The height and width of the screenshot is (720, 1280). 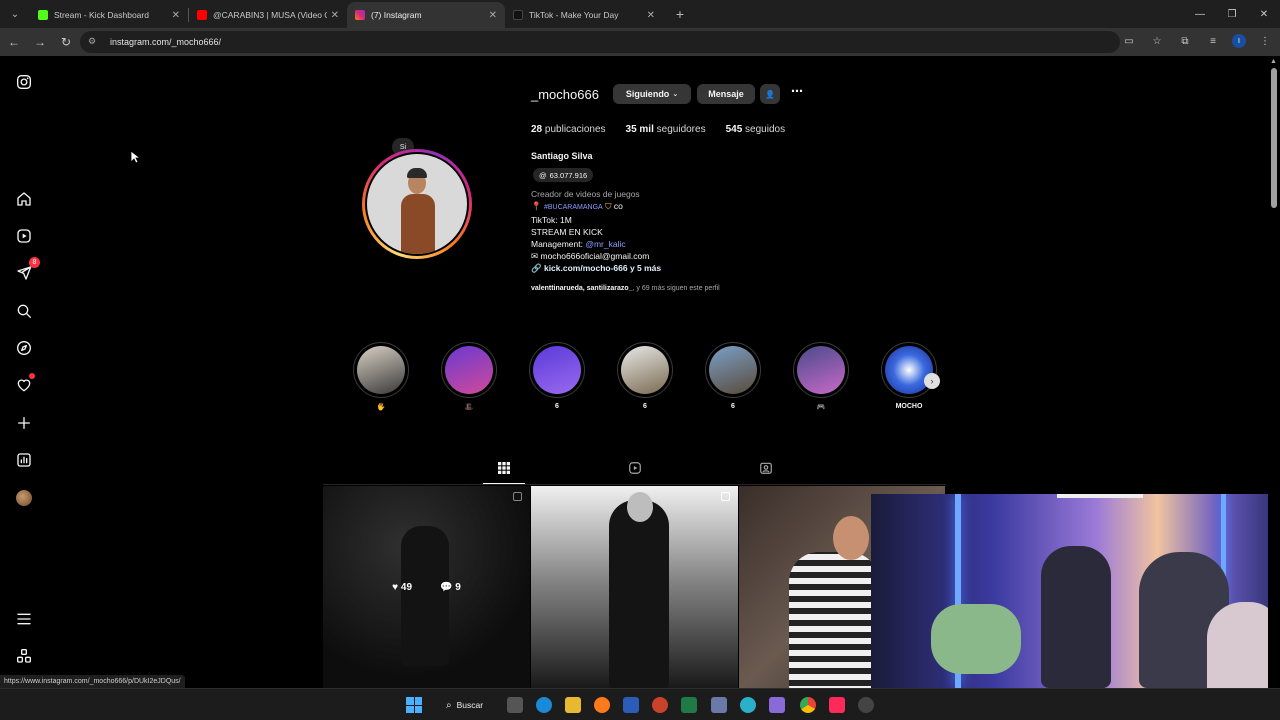 I want to click on cast-icon: ▭, so click(x=1129, y=41).